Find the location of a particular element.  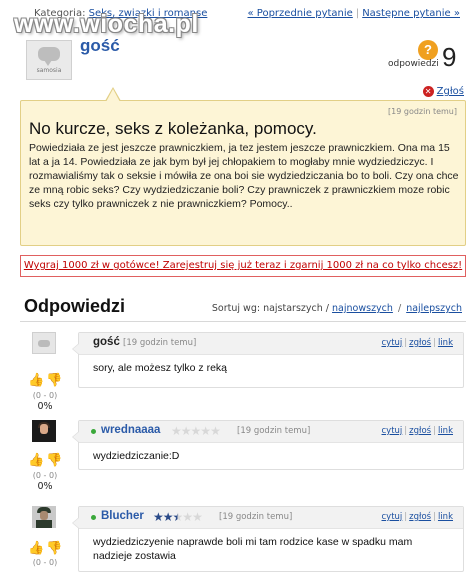

answers-title: Odpowiedzi is located at coordinates (74, 306).